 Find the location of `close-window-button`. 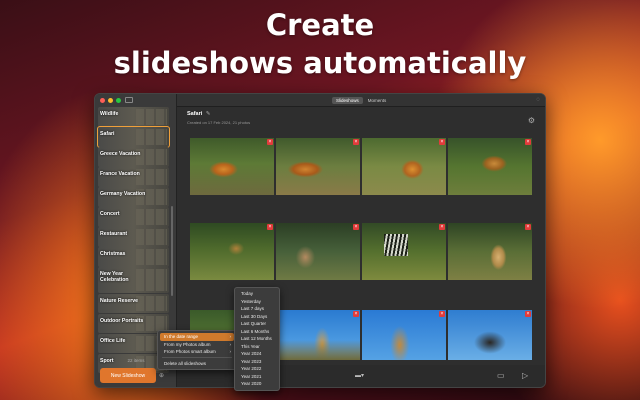

close-window-button is located at coordinates (102, 100).